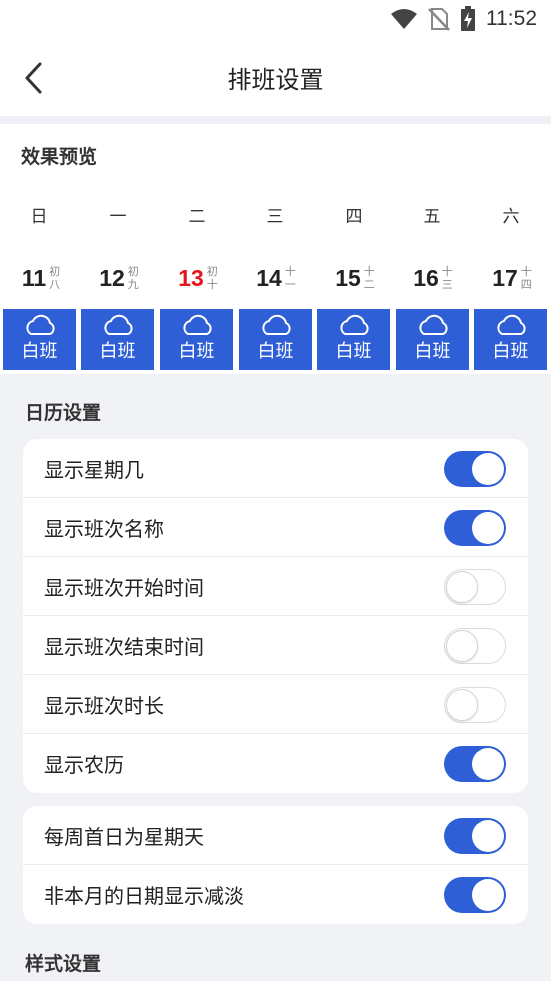 The width and height of the screenshot is (551, 981). What do you see at coordinates (404, 19) in the screenshot?
I see `wifi-icon` at bounding box center [404, 19].